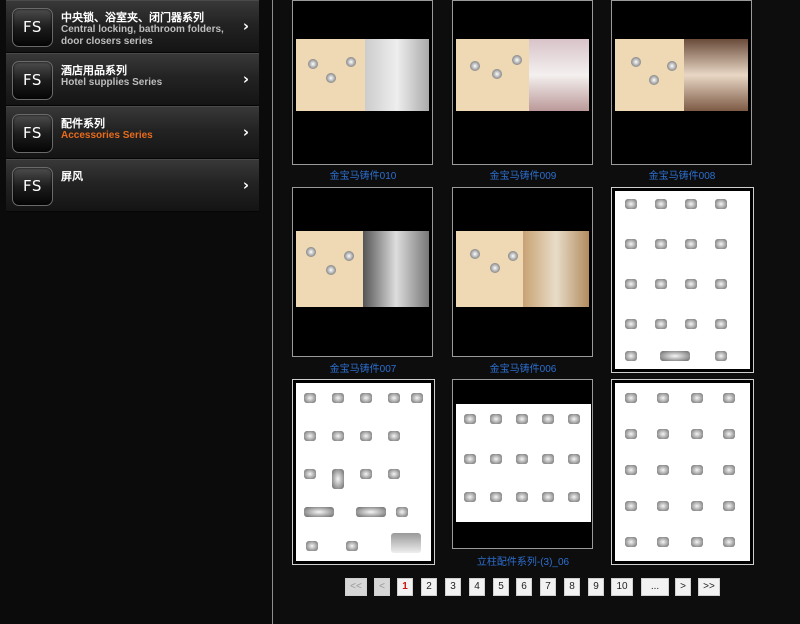 This screenshot has height=624, width=800. I want to click on first-page-button: <<, so click(356, 587).